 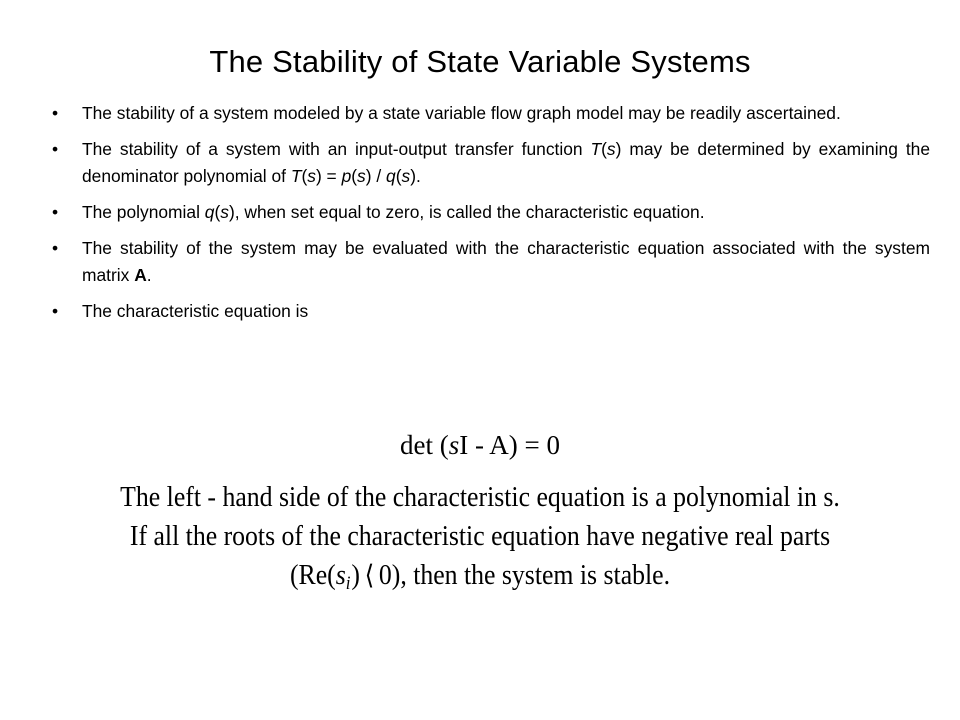 What do you see at coordinates (415, 176) in the screenshot?
I see `text-run: ).` at bounding box center [415, 176].